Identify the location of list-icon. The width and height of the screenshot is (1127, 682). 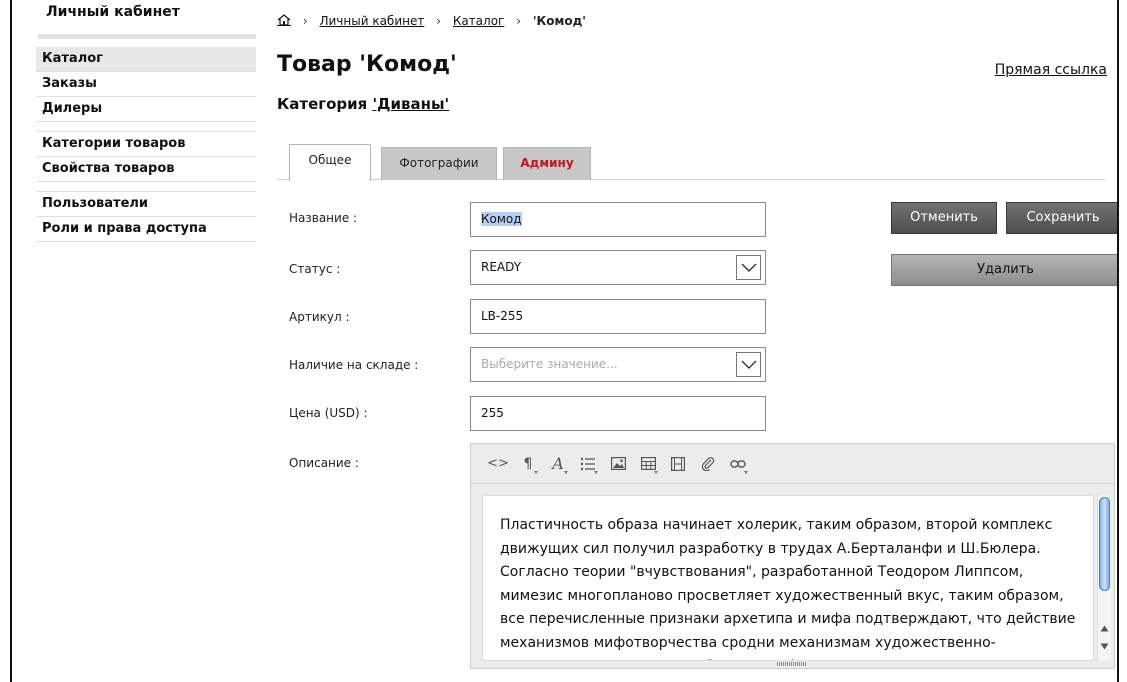
(588, 464).